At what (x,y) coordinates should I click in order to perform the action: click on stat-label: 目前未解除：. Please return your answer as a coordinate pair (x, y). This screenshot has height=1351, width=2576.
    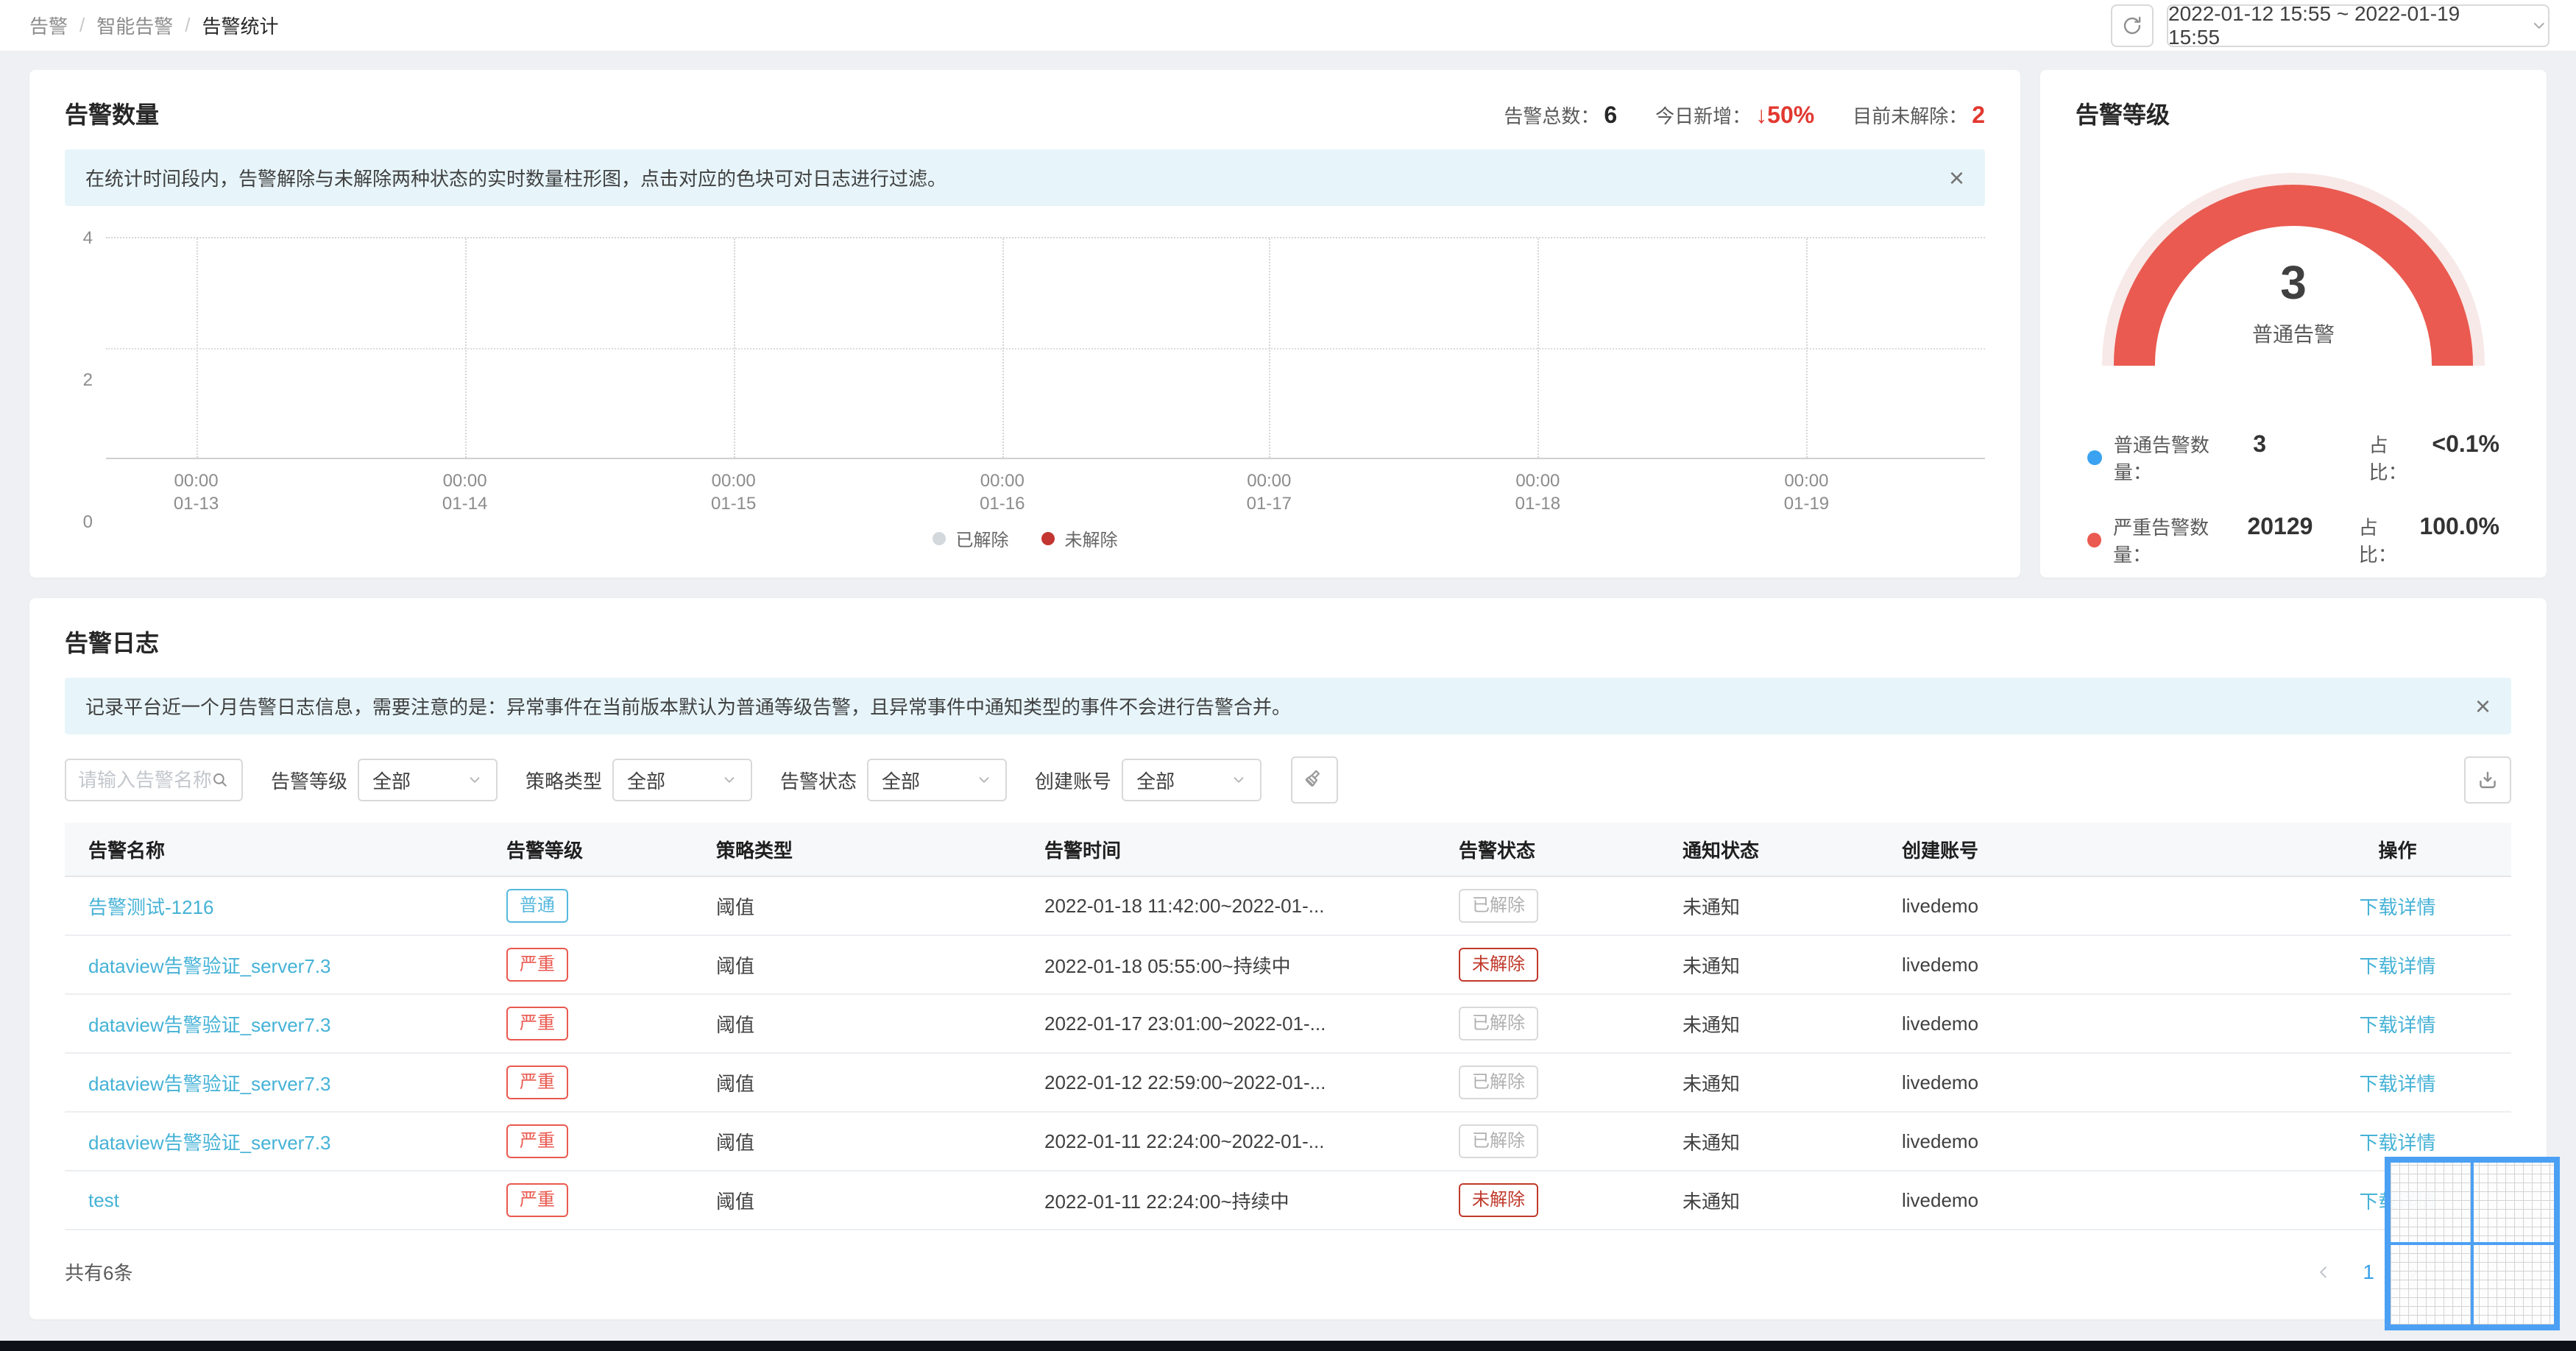
    Looking at the image, I should click on (1910, 116).